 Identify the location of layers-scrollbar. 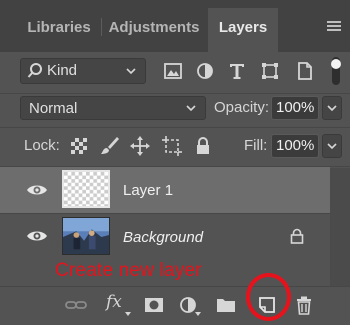
(340, 228).